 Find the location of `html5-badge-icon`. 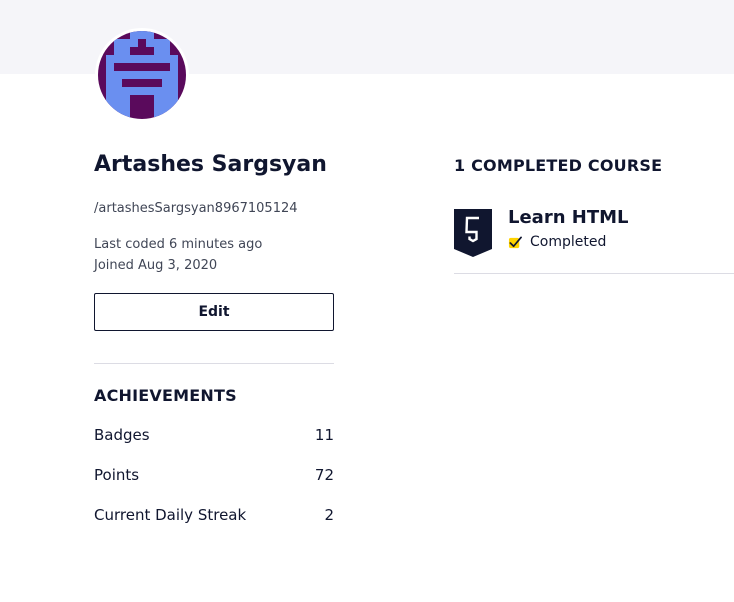

html5-badge-icon is located at coordinates (473, 233).